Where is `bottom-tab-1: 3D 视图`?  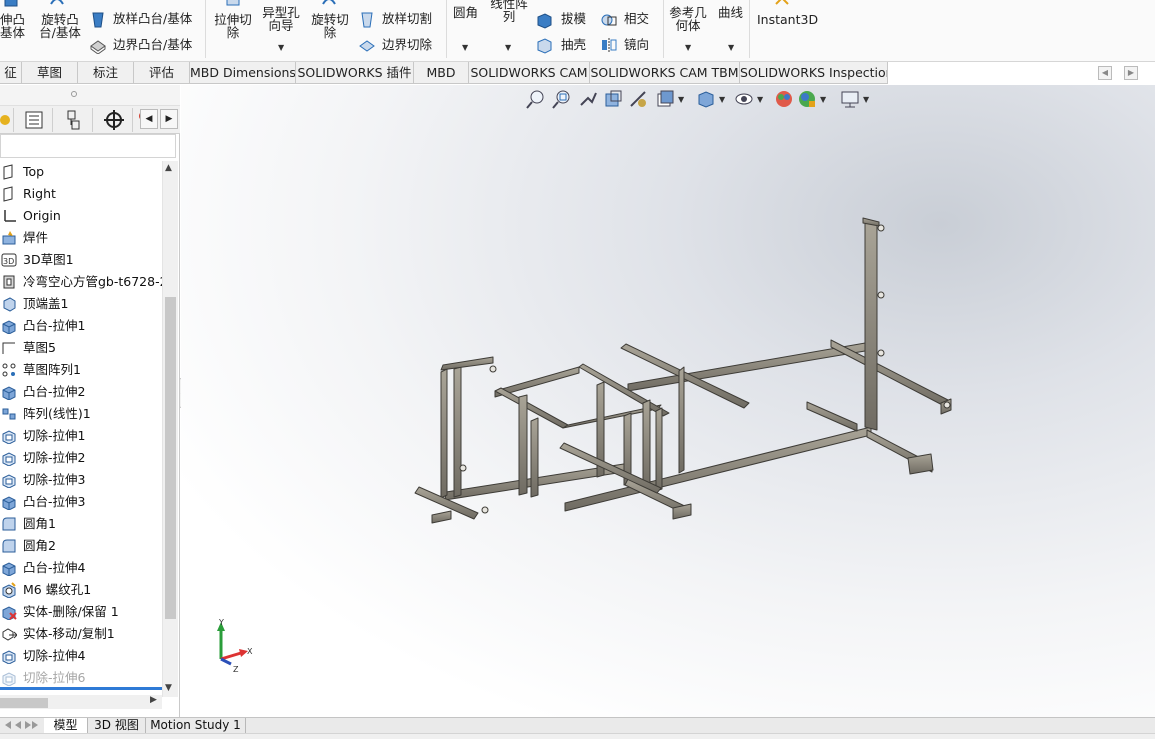
bottom-tab-1: 3D 视图 is located at coordinates (117, 725).